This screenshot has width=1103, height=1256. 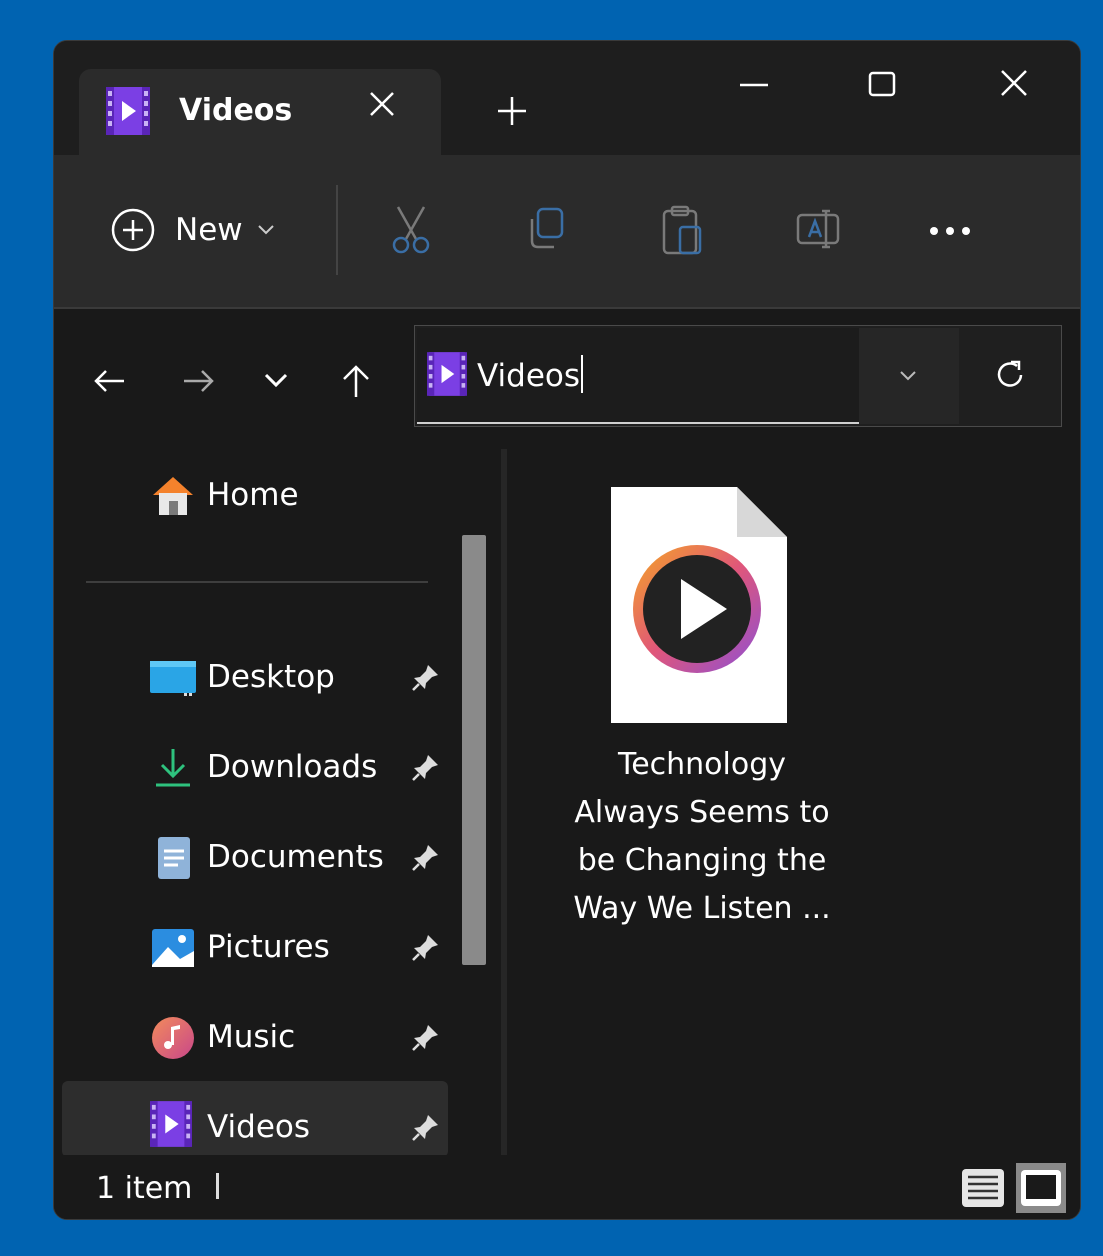 I want to click on address-history-dropdown, so click(x=909, y=376).